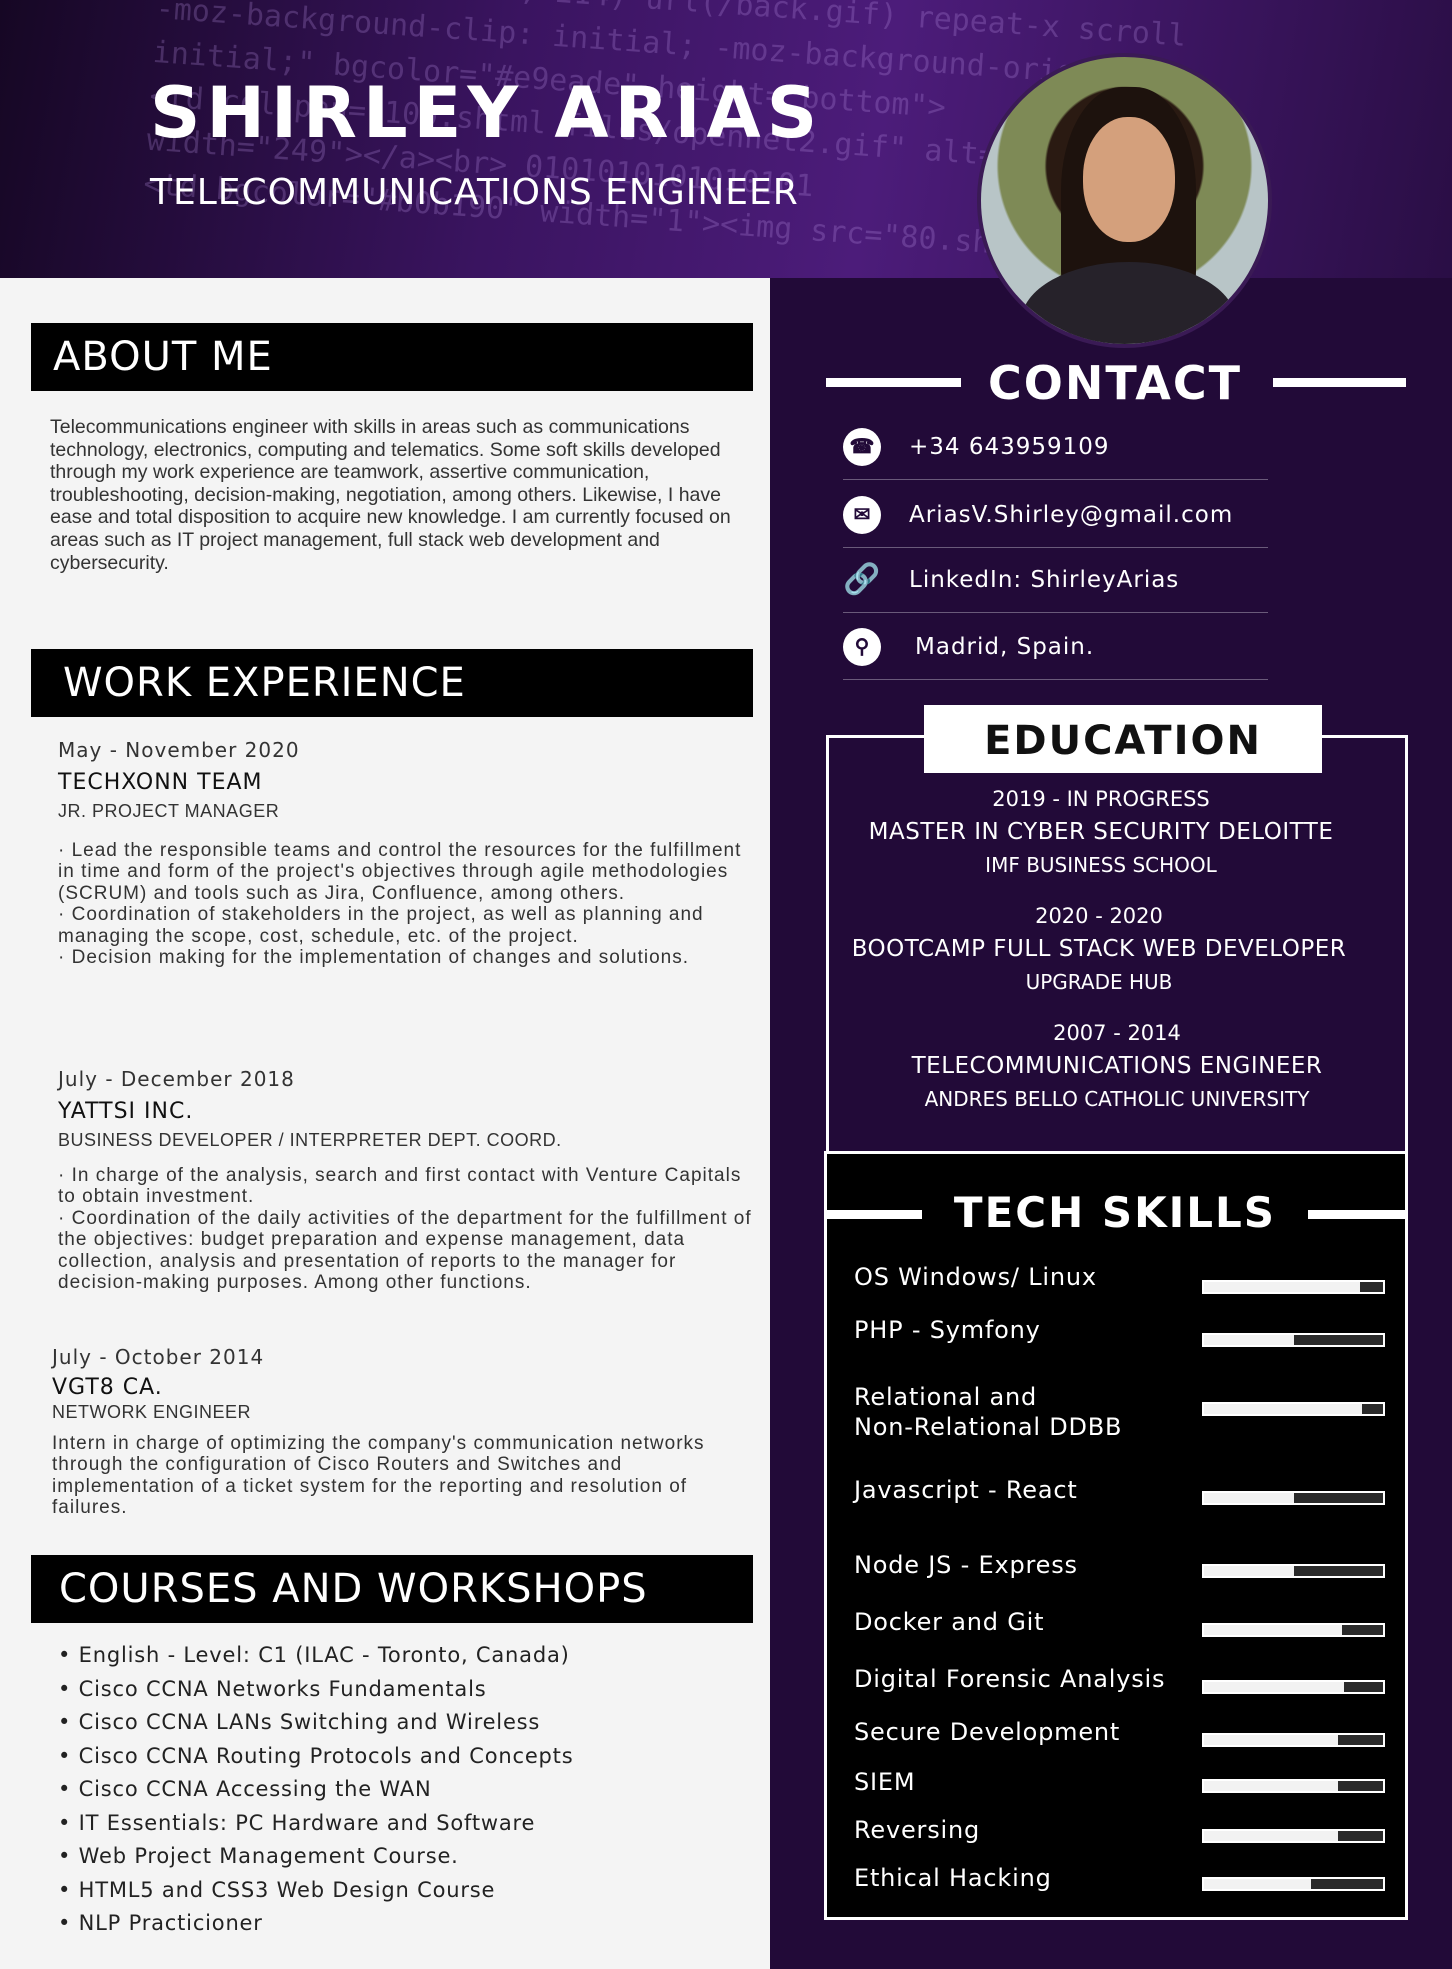 The width and height of the screenshot is (1452, 1969). I want to click on contact-phone-text: +34 643959109, so click(1009, 446).